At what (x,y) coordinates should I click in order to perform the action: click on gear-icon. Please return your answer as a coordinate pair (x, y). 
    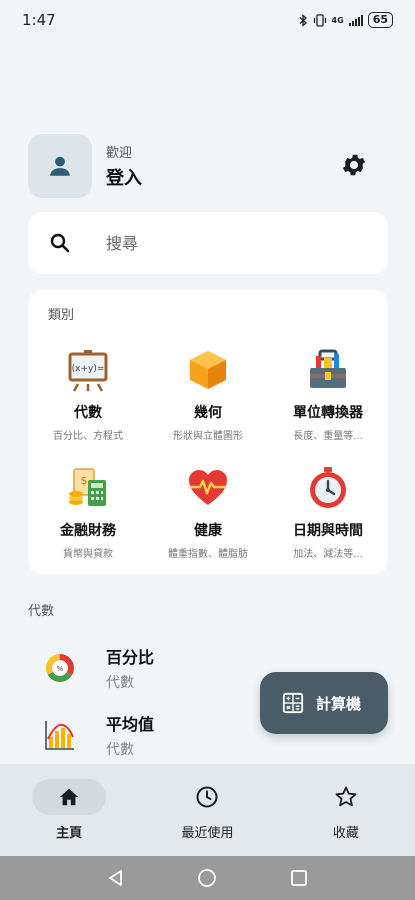
    Looking at the image, I should click on (354, 165).